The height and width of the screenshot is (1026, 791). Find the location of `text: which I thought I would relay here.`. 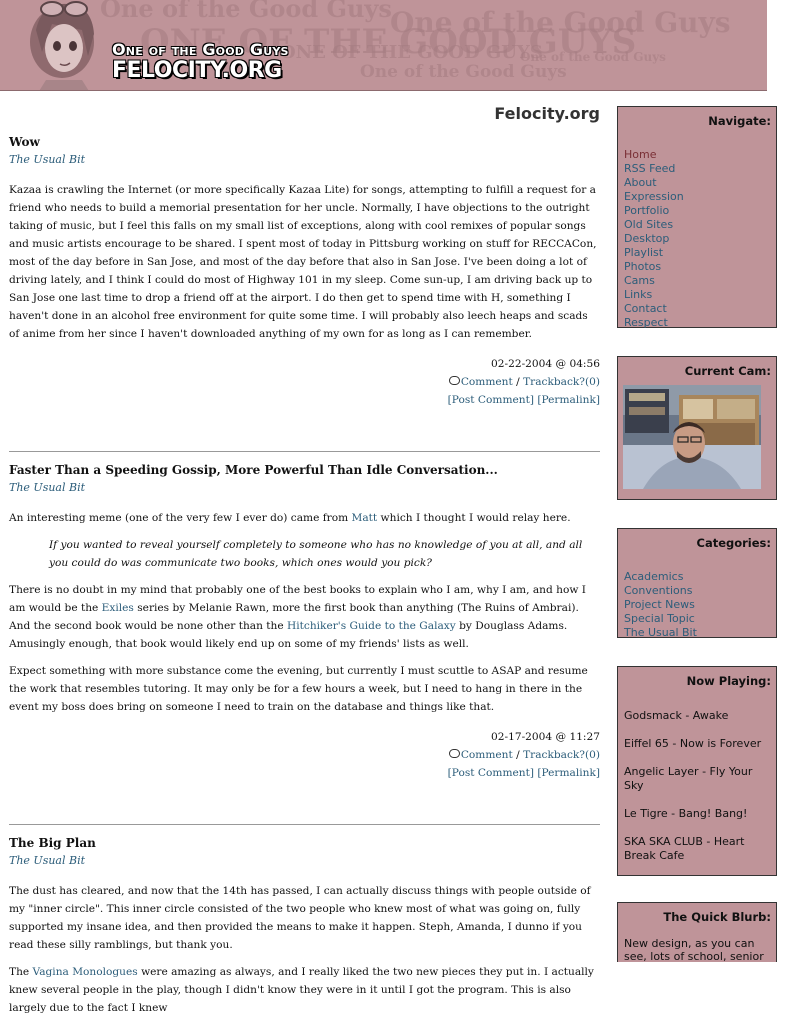

text: which I thought I would relay here. is located at coordinates (474, 518).